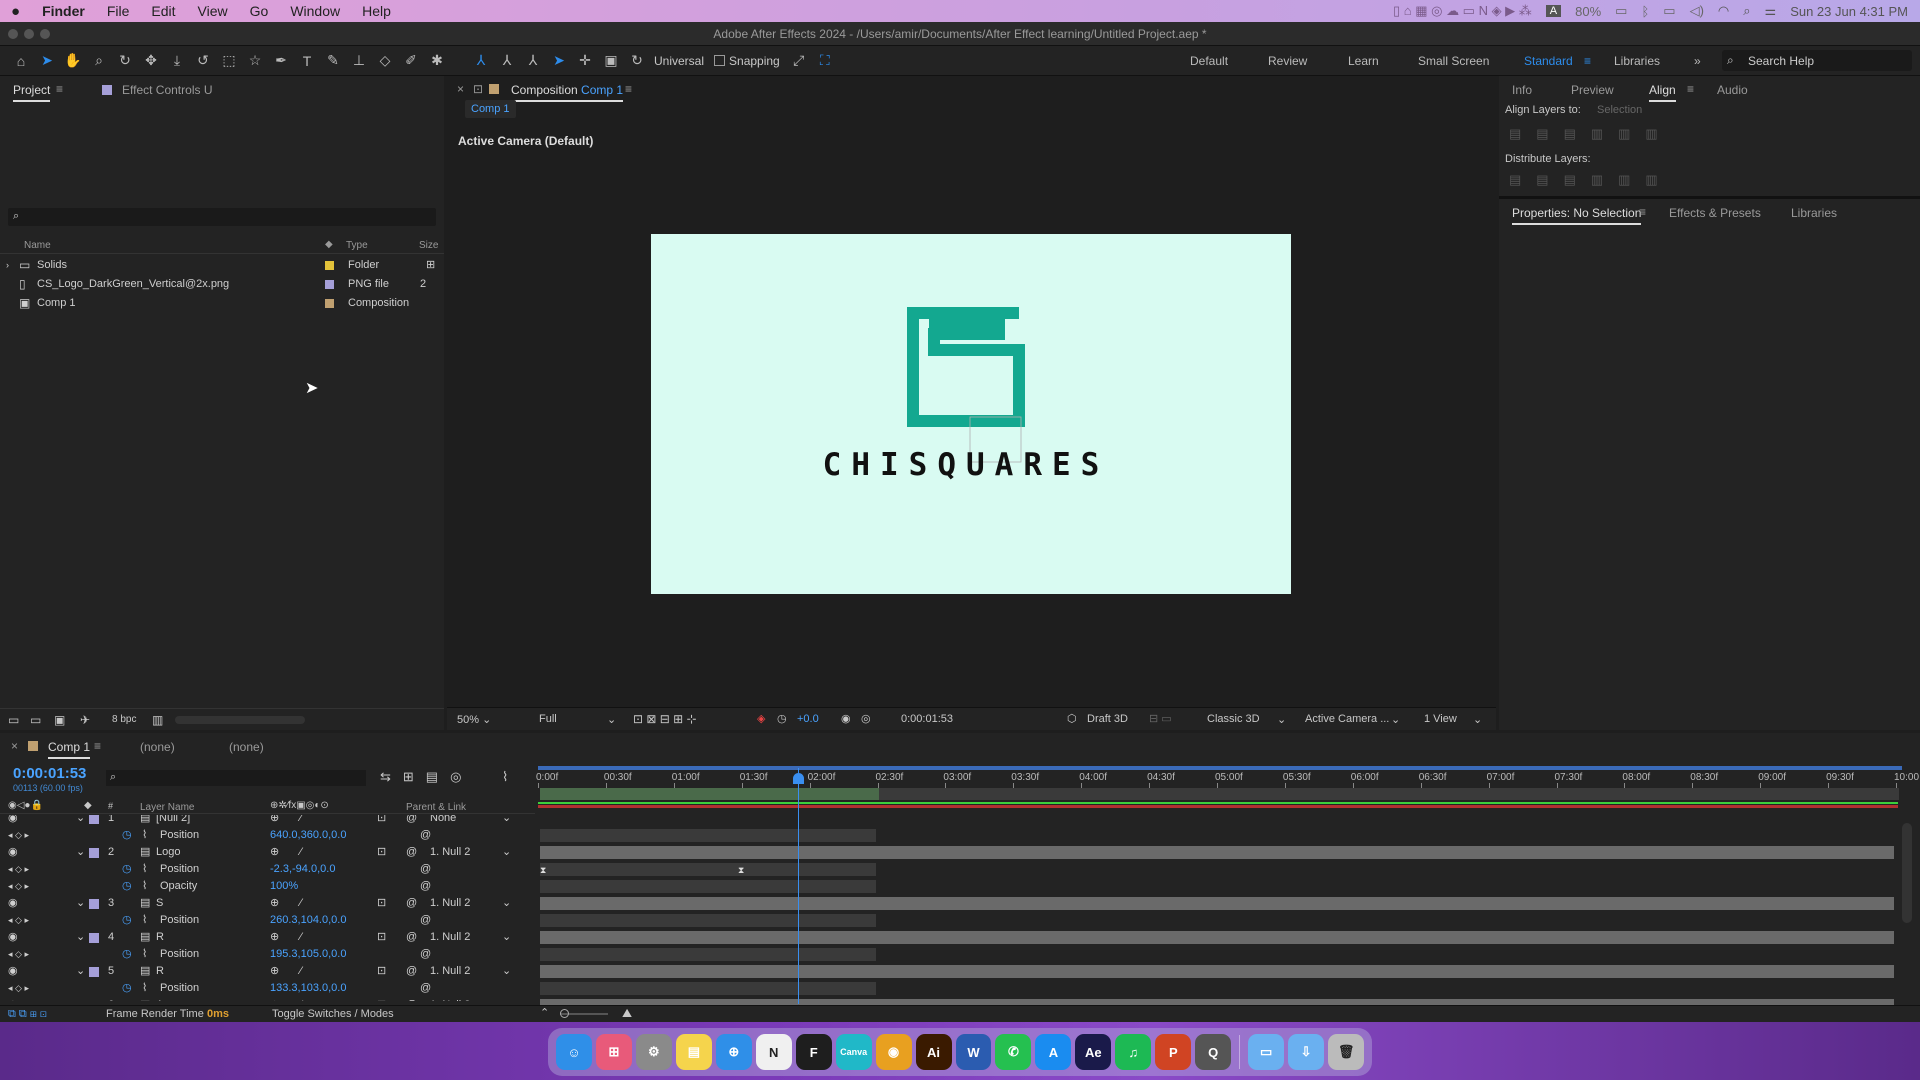  I want to click on tab-properties: Properties: No Selection, so click(1577, 215).